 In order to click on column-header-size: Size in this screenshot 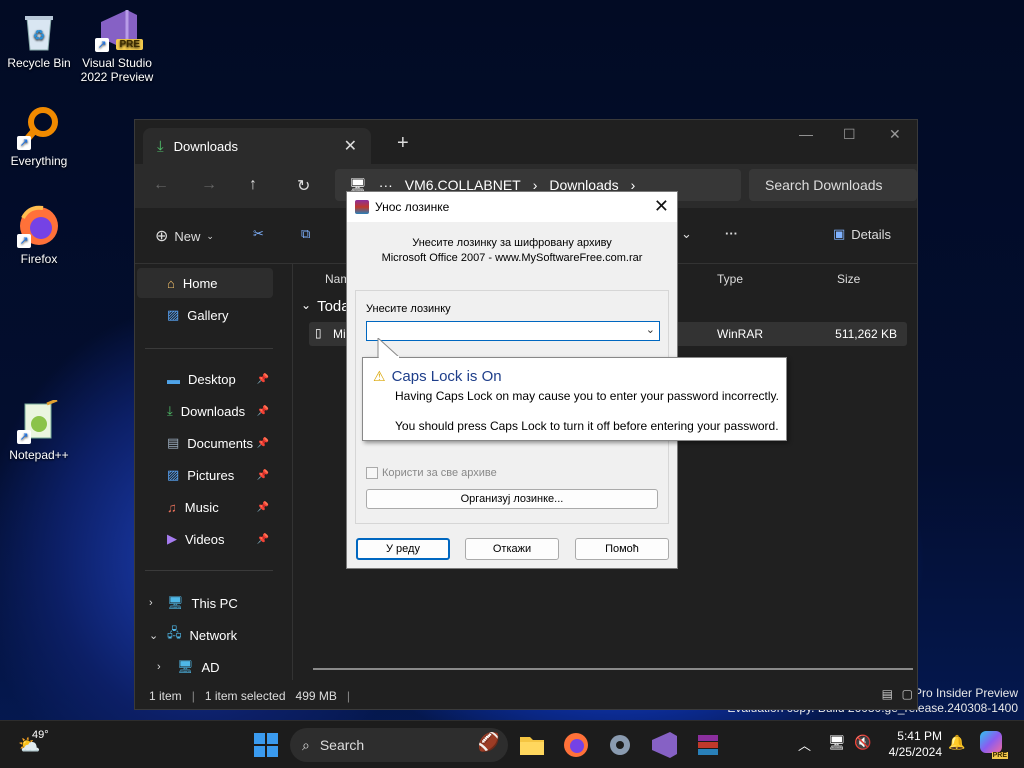, I will do `click(848, 279)`.